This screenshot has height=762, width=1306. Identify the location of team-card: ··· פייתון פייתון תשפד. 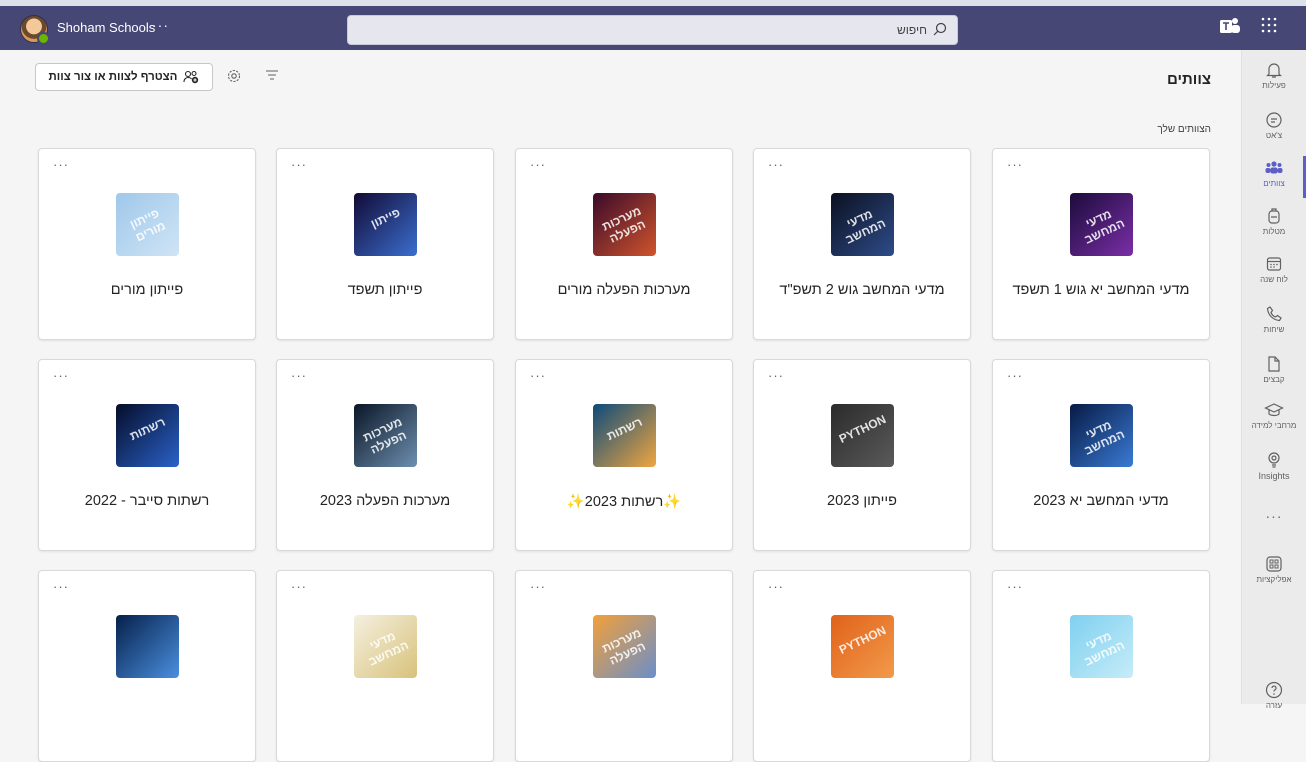
(385, 244).